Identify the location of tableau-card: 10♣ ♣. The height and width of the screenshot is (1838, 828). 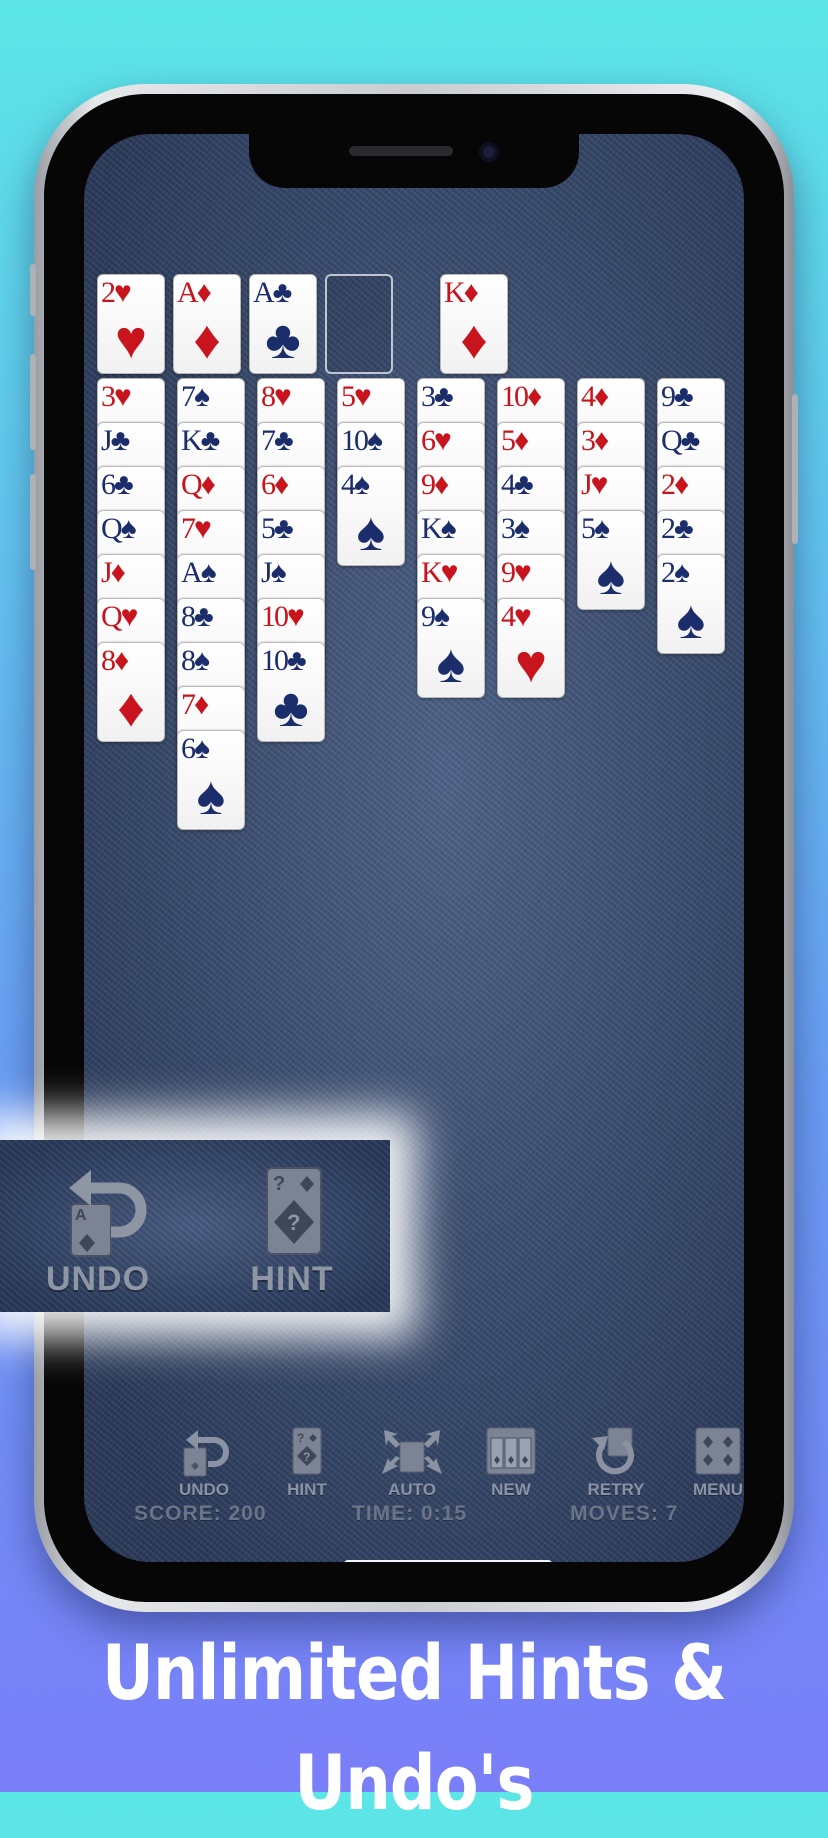
(291, 692).